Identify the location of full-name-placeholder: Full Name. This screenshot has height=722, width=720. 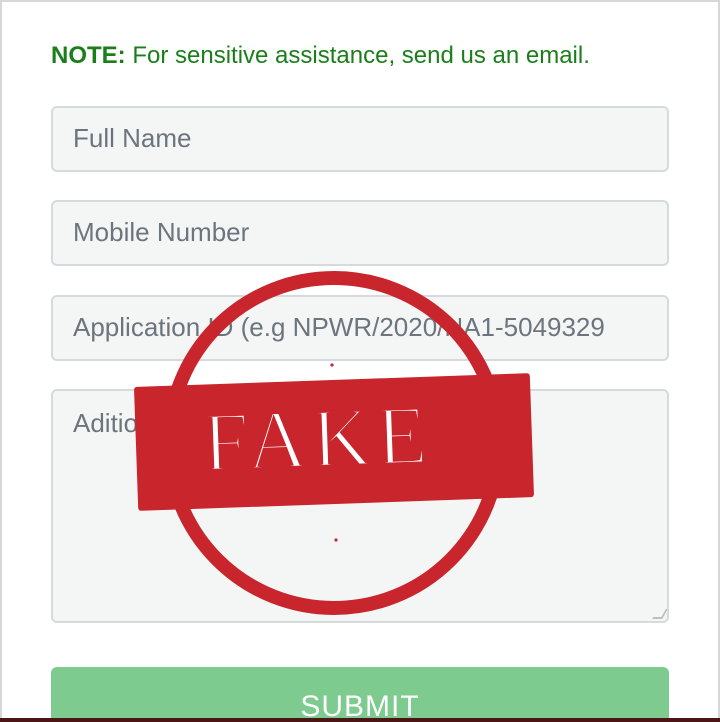
(132, 138).